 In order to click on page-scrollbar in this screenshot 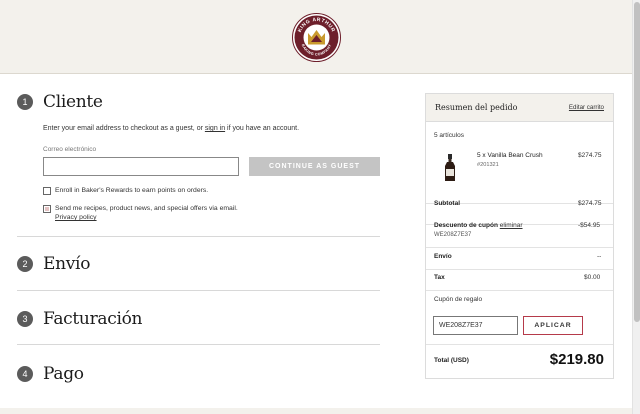, I will do `click(636, 207)`.